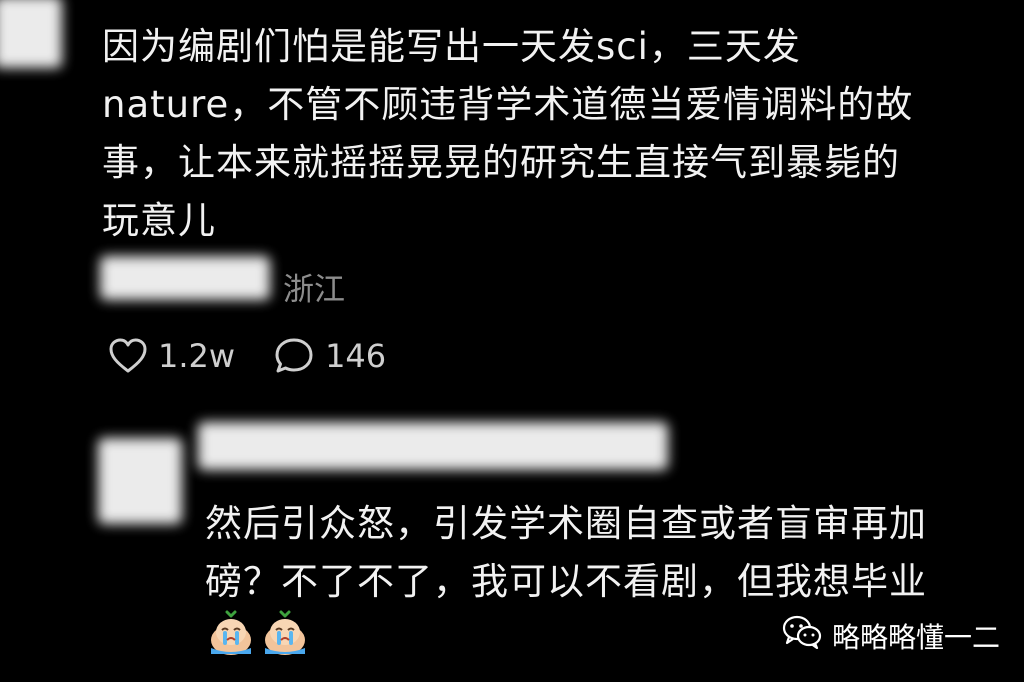 The image size is (1024, 682). Describe the element at coordinates (185, 278) in the screenshot. I see `username-redacted` at that location.